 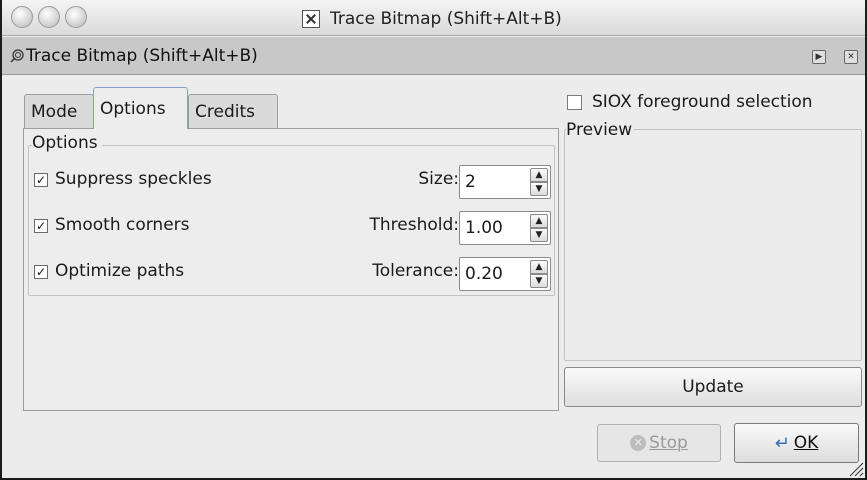 What do you see at coordinates (76, 17) in the screenshot?
I see `maximize-window-button` at bounding box center [76, 17].